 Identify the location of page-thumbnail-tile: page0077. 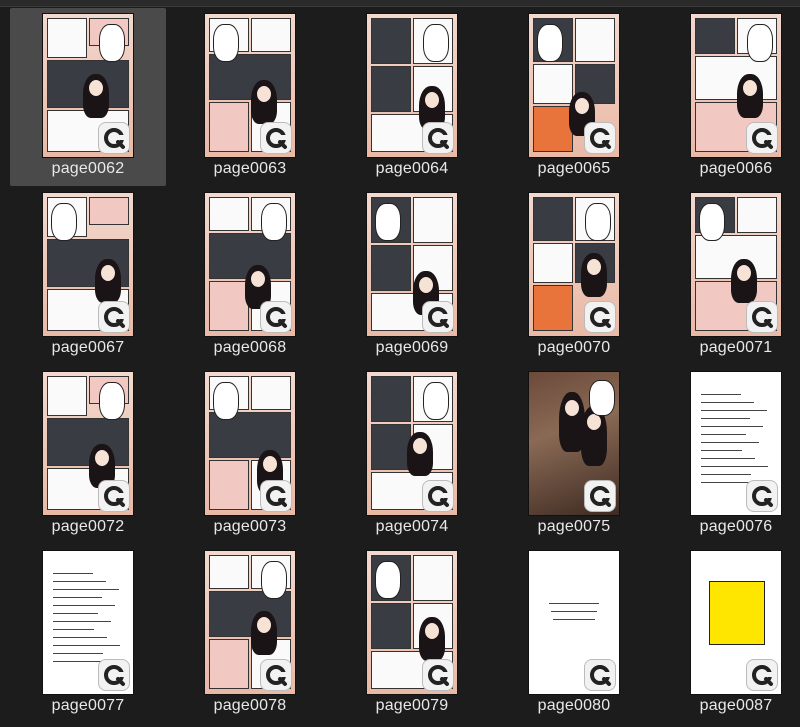
(88, 634).